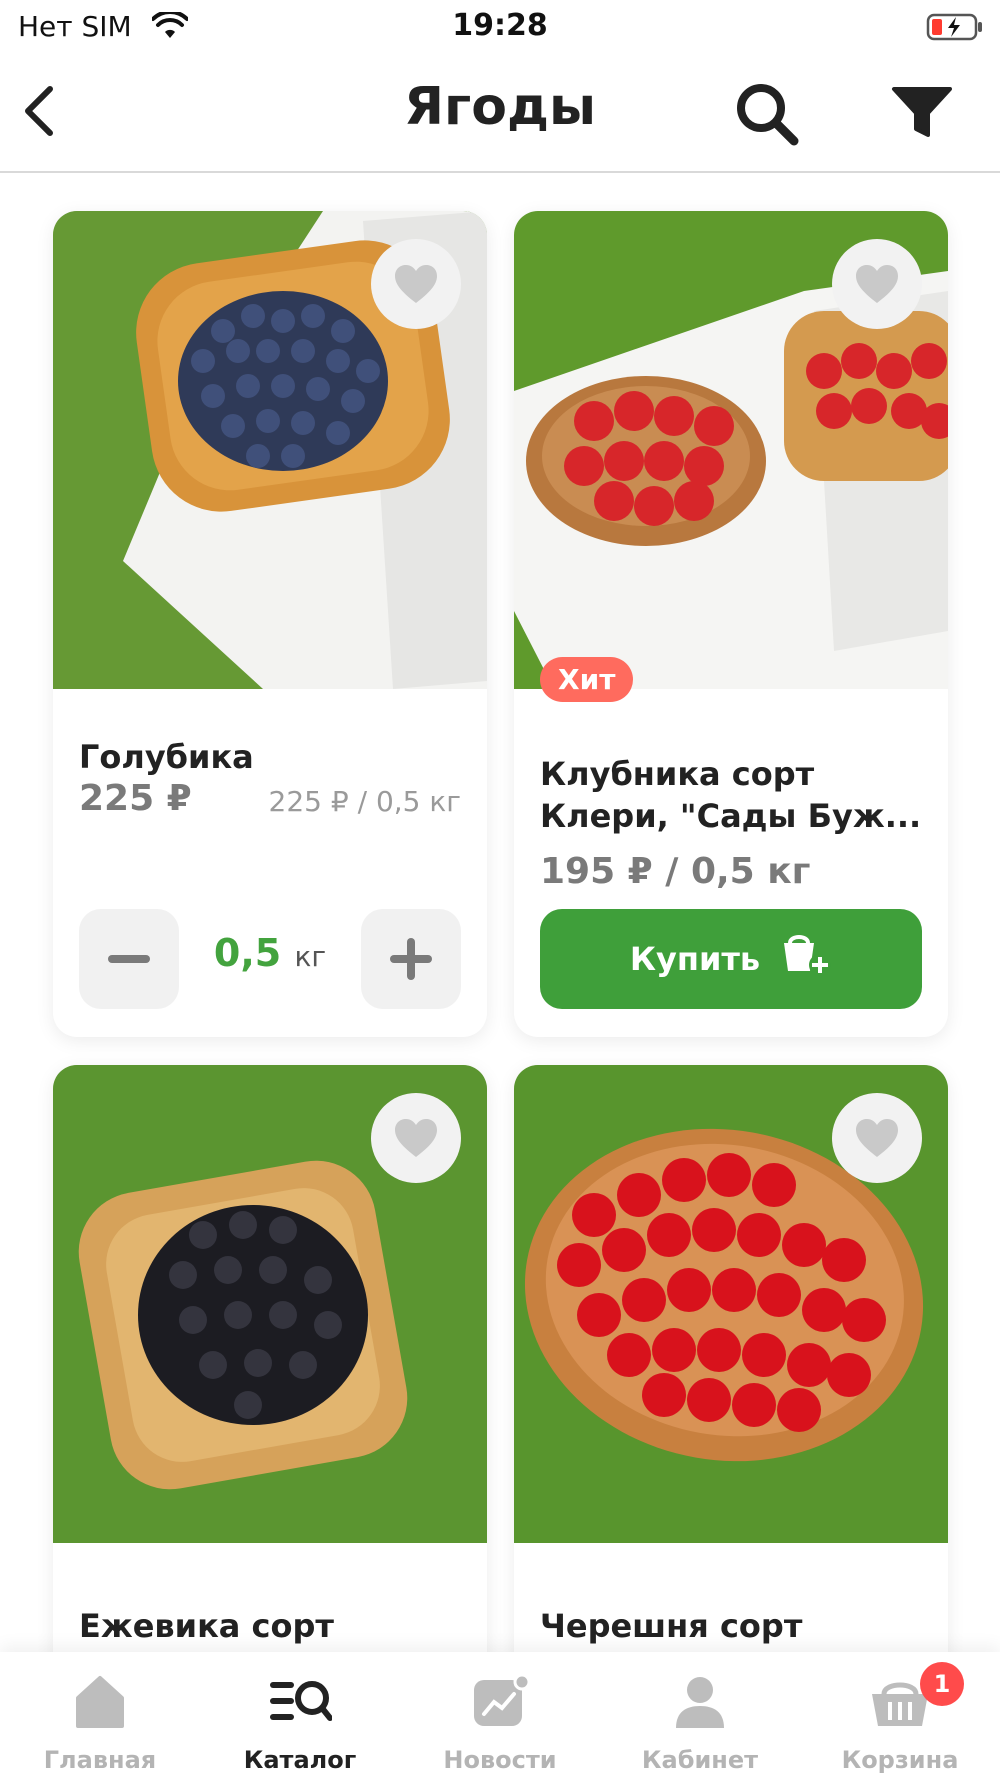  What do you see at coordinates (500, 1706) in the screenshot?
I see `news-icon` at bounding box center [500, 1706].